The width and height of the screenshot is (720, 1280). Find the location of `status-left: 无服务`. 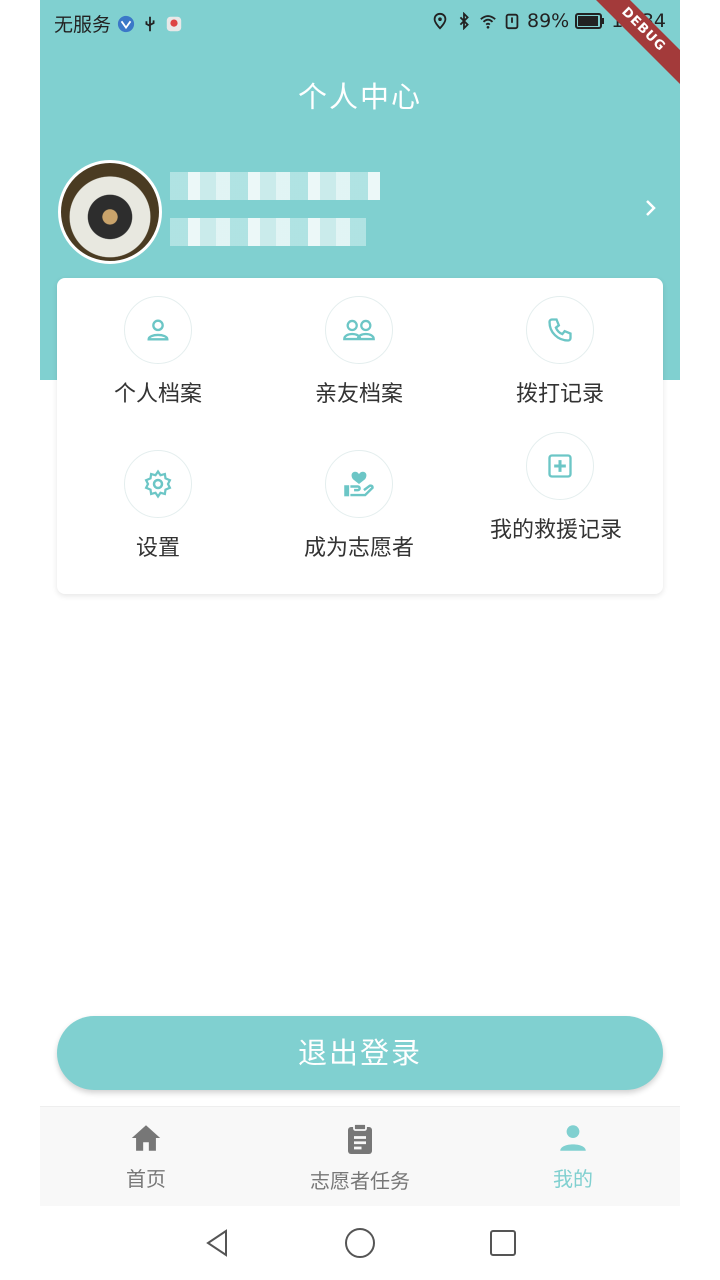

status-left: 无服务 is located at coordinates (118, 23).